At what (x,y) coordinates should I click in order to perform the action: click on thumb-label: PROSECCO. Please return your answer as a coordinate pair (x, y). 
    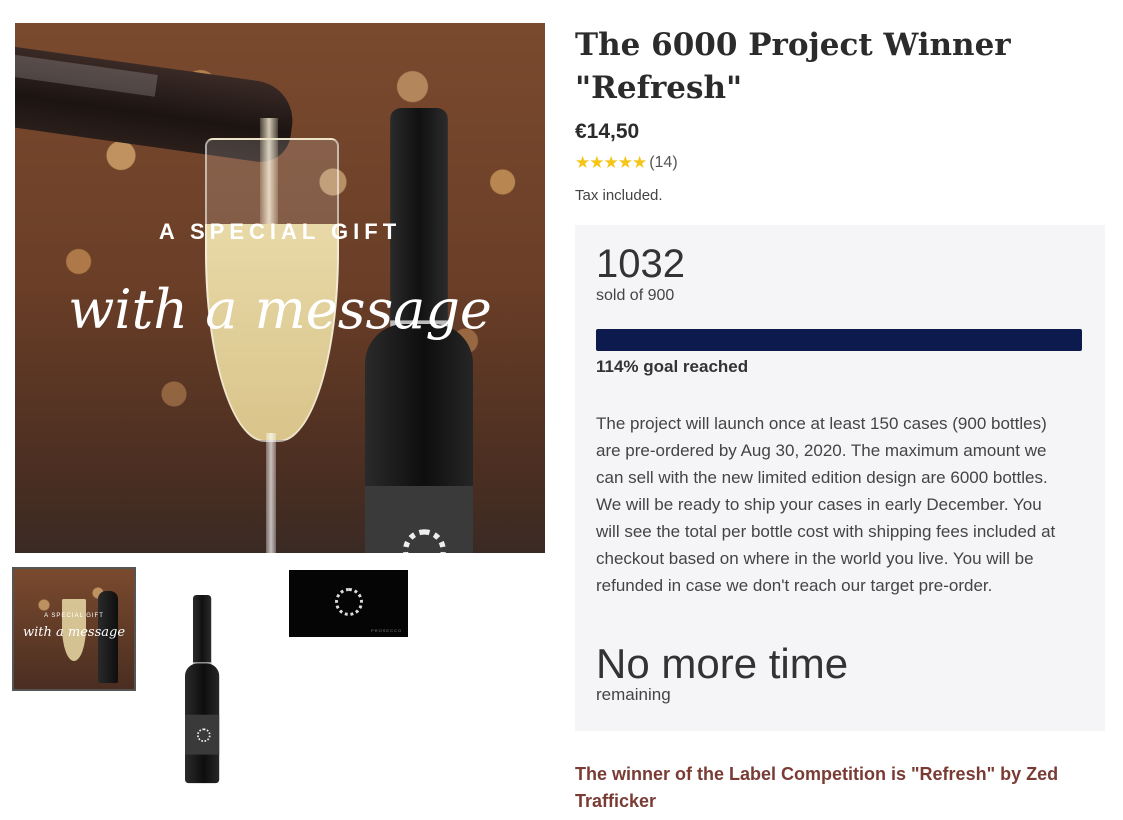
    Looking at the image, I should click on (386, 630).